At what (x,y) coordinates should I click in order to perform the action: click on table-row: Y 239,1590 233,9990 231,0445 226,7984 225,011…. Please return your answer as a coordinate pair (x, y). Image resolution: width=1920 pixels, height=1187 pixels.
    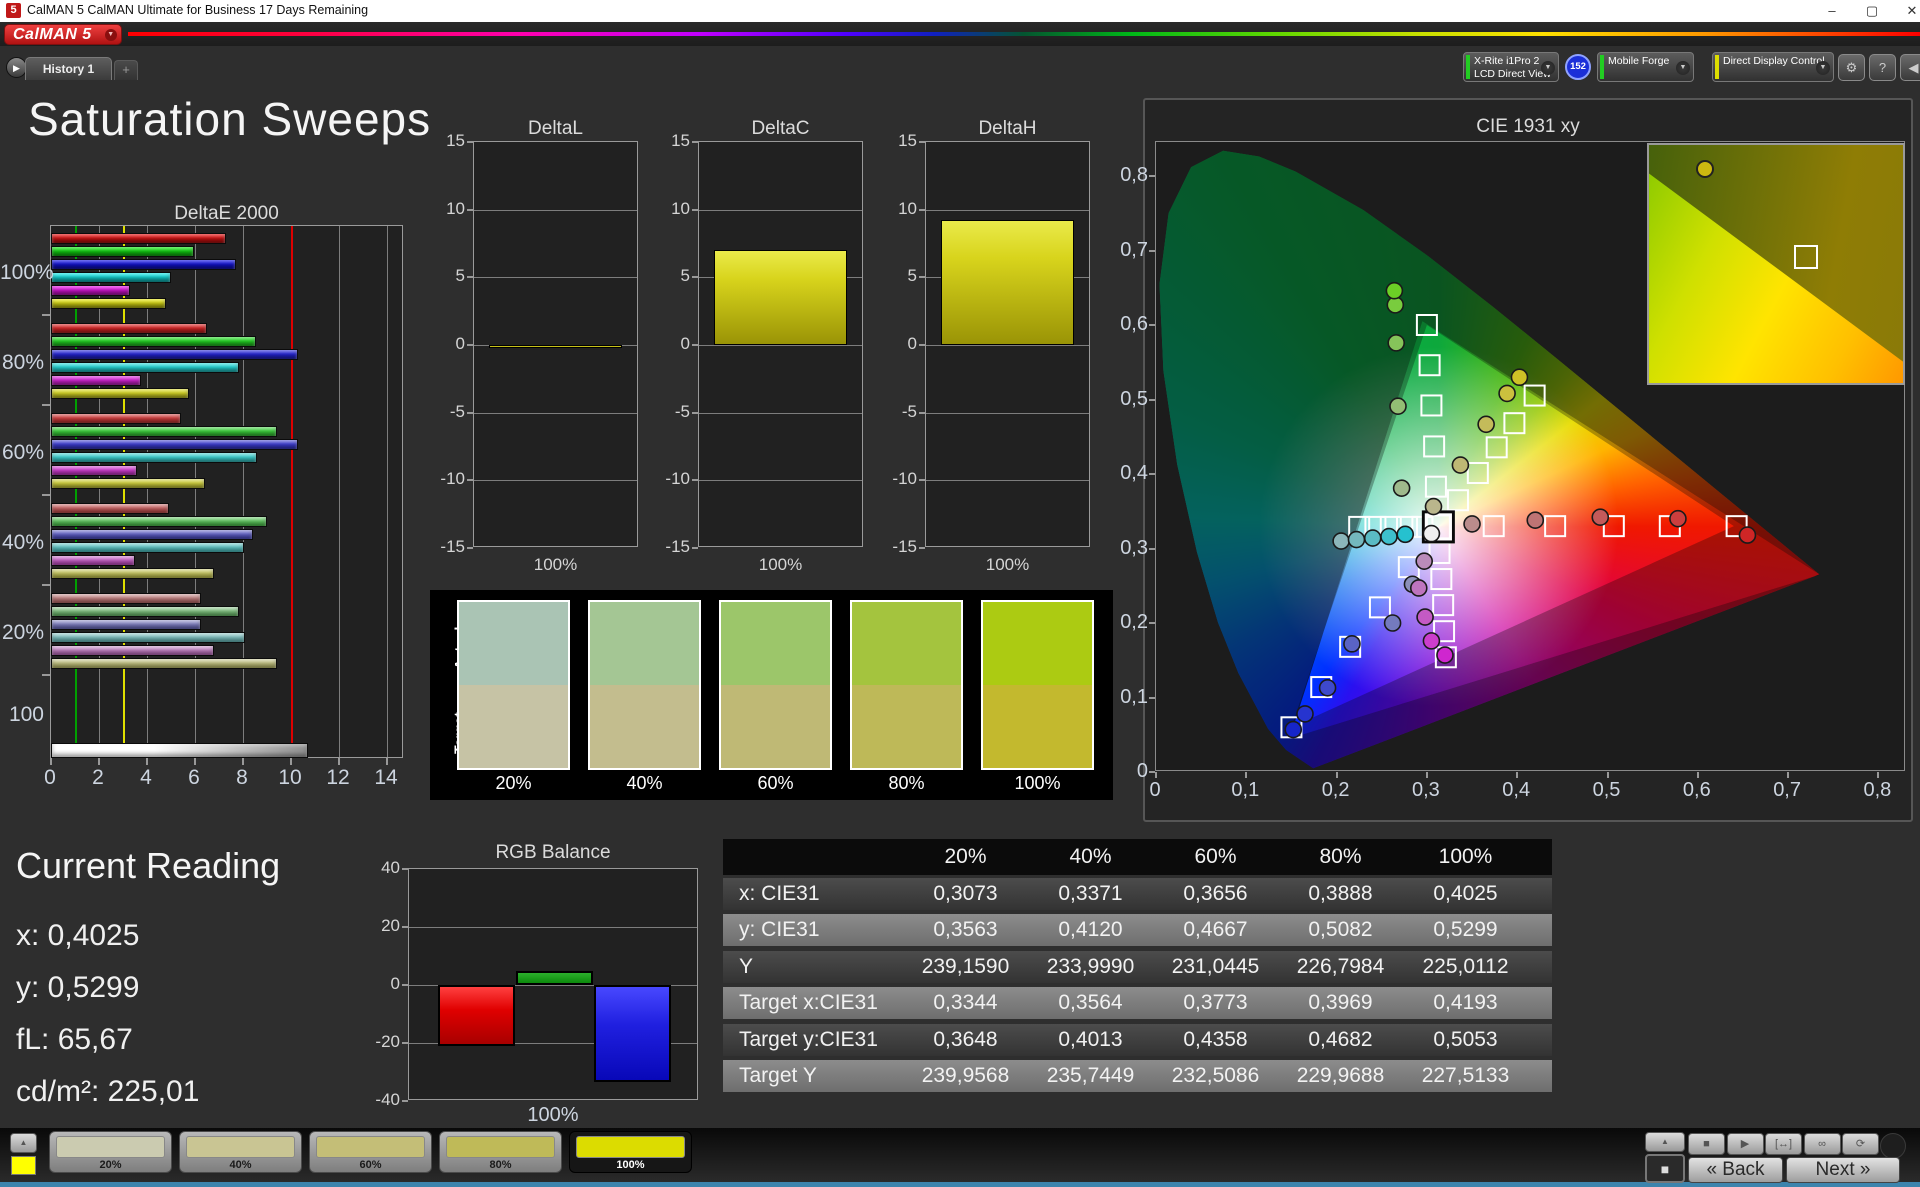
    Looking at the image, I should click on (1137, 966).